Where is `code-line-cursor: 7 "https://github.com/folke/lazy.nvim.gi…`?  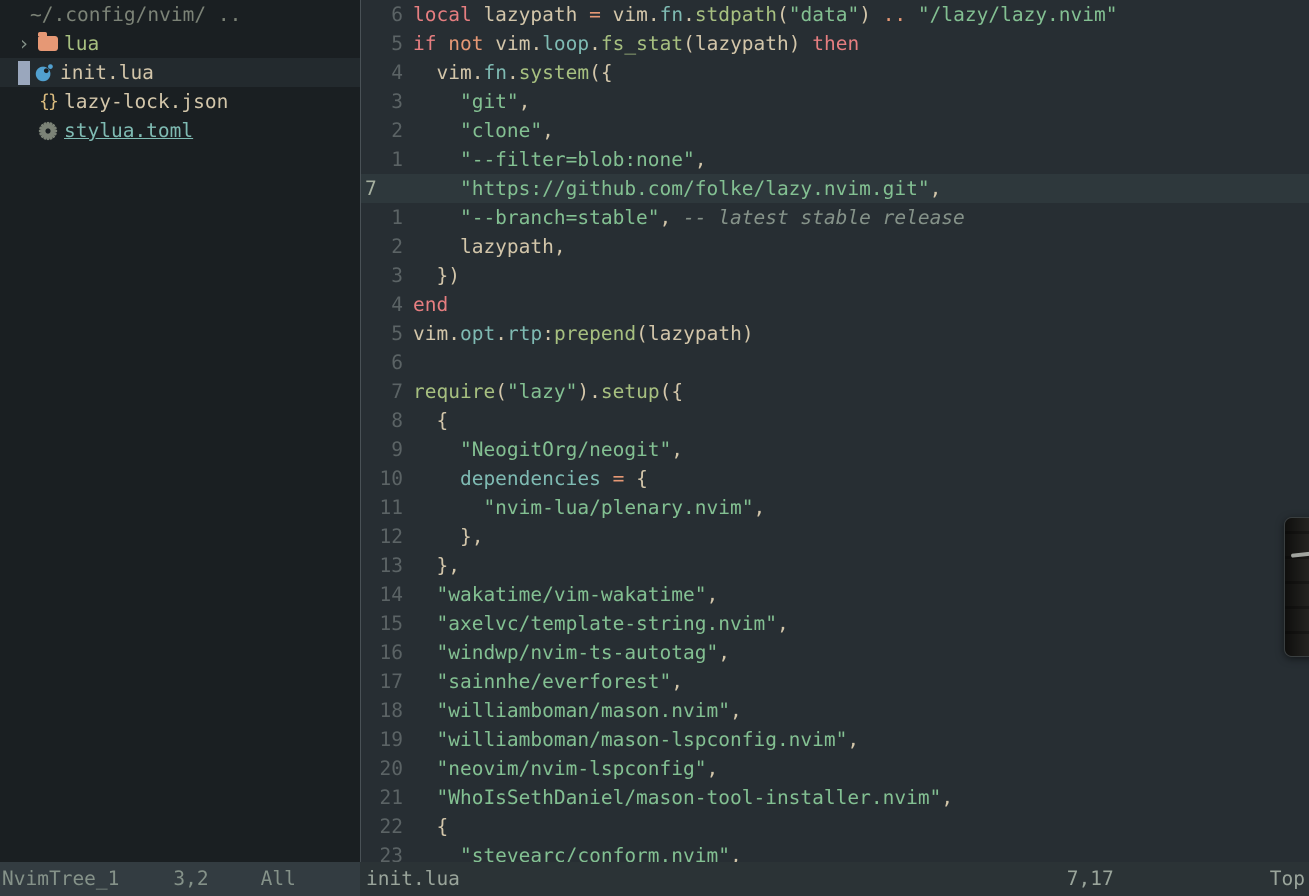
code-line-cursor: 7 "https://github.com/folke/lazy.nvim.gi… is located at coordinates (835, 188).